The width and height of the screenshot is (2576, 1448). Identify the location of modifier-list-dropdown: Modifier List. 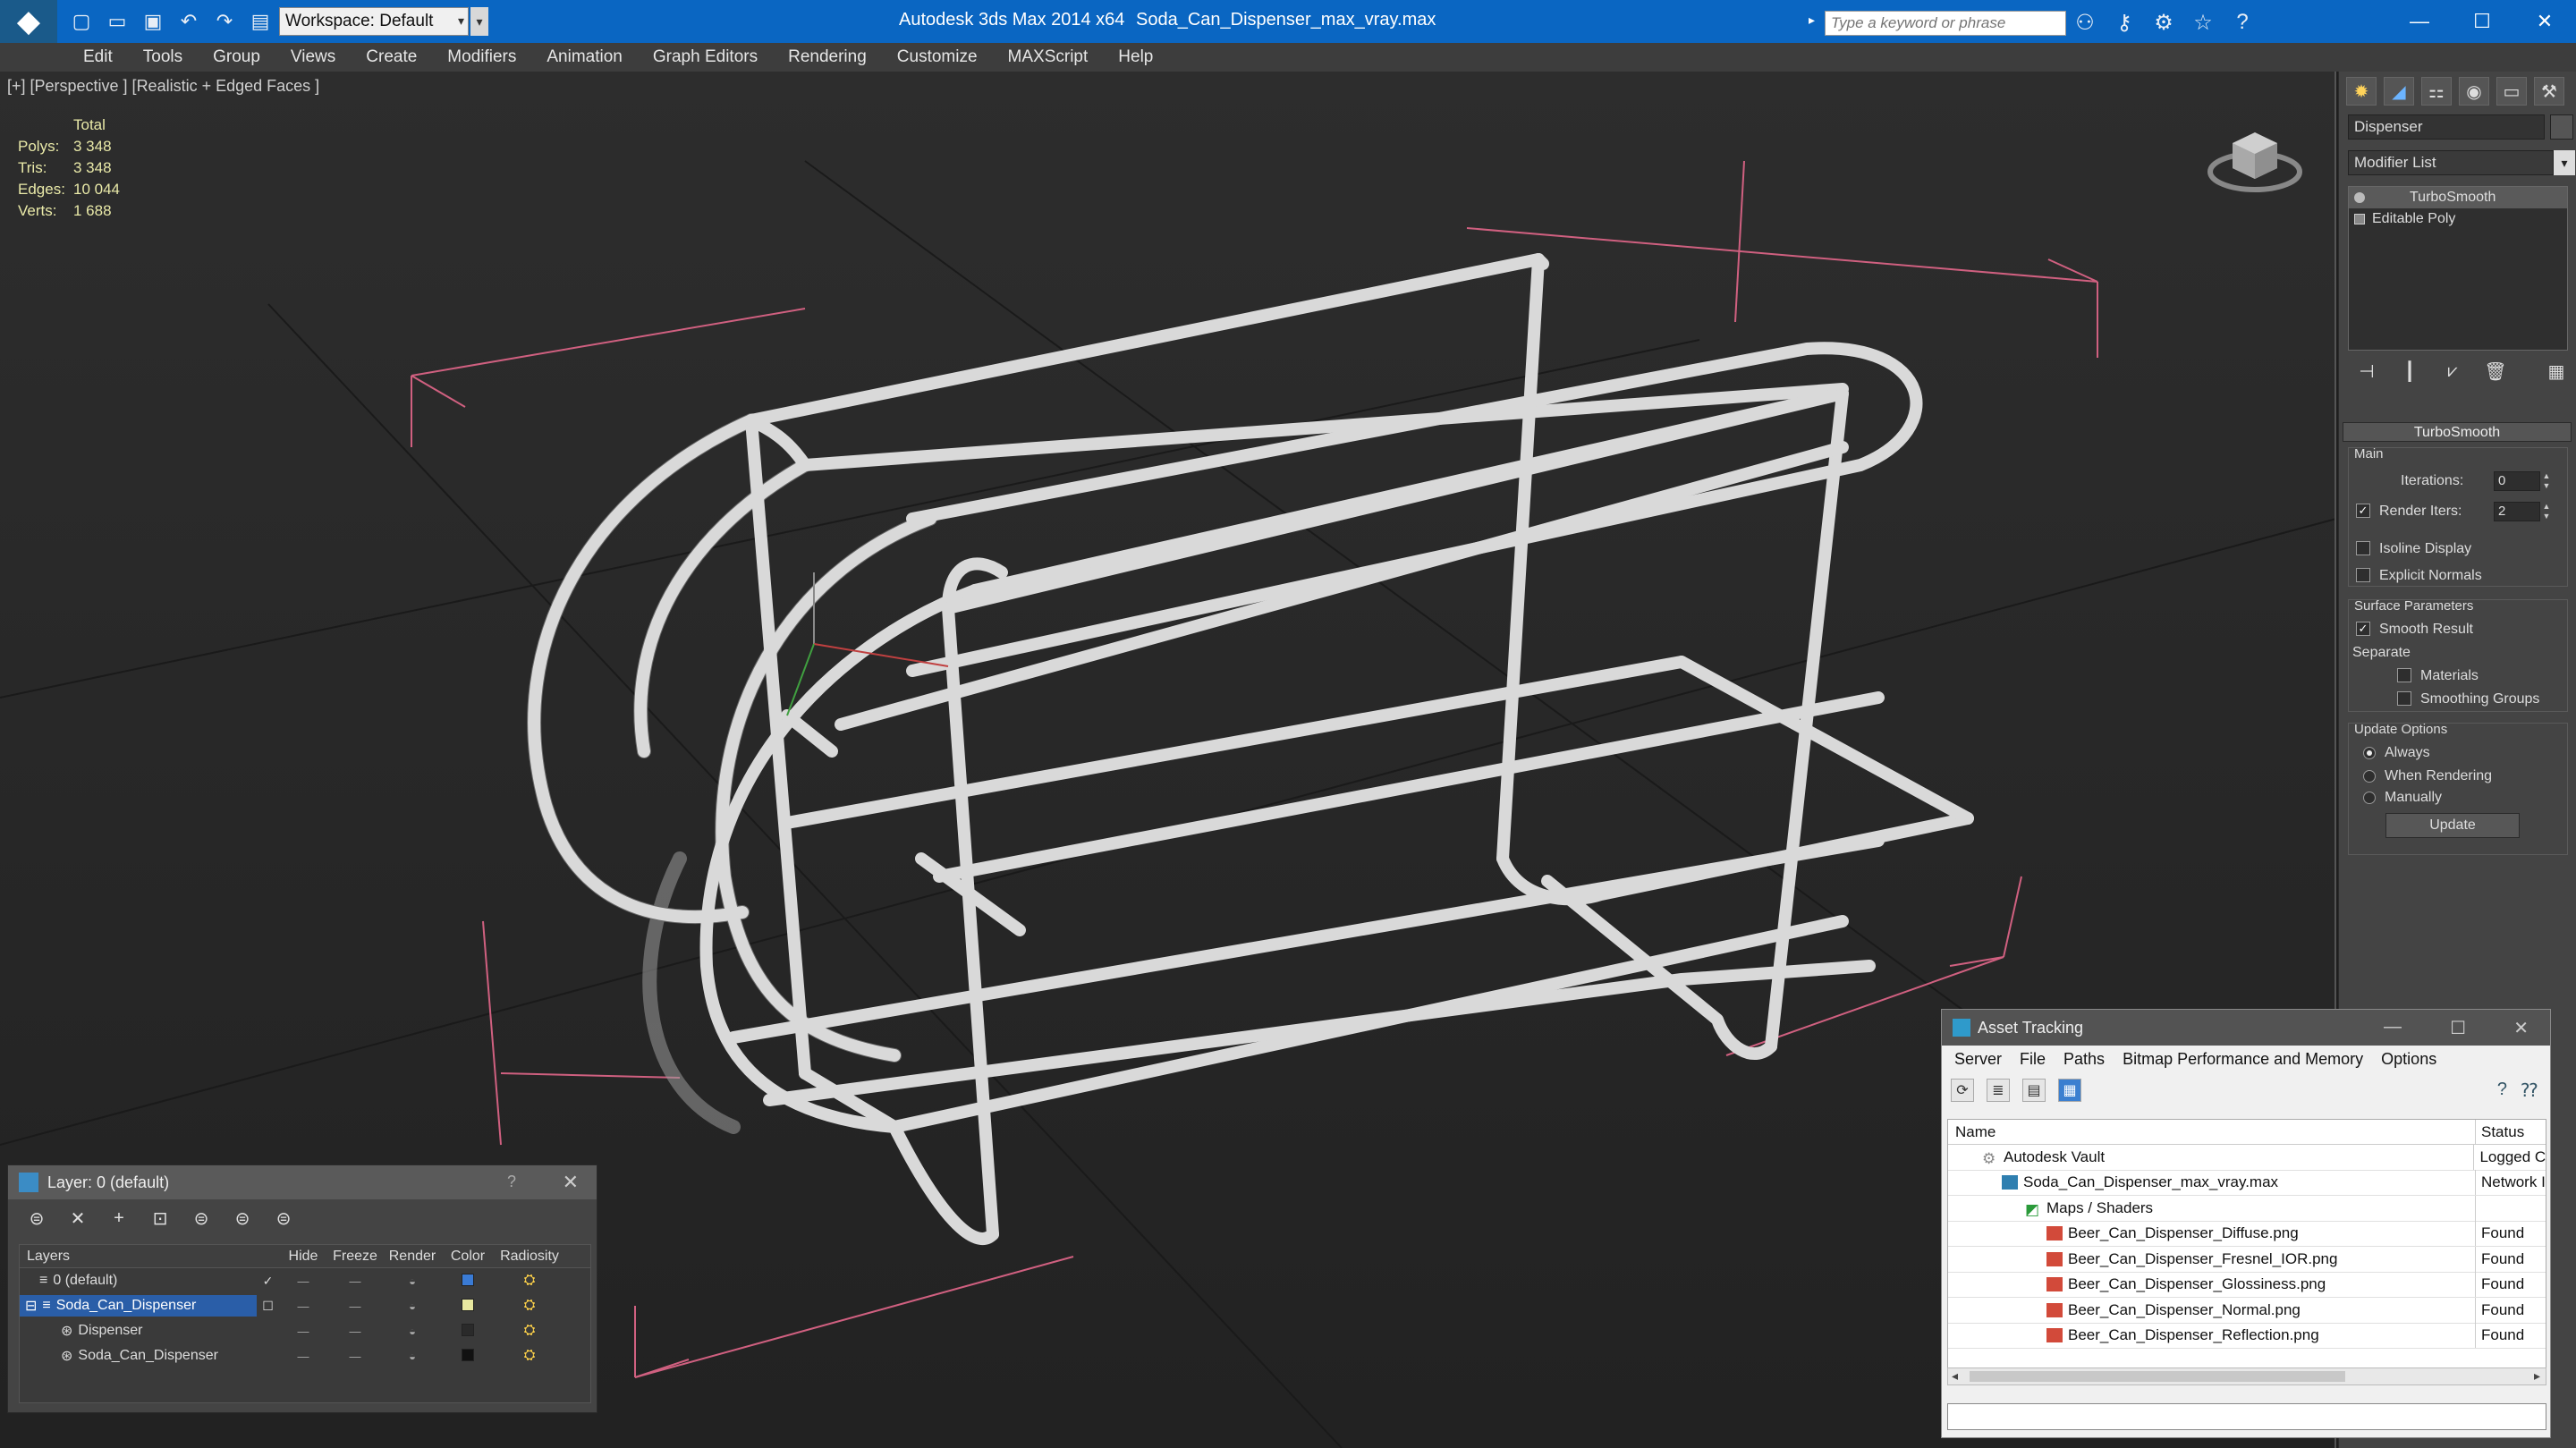
(2451, 162).